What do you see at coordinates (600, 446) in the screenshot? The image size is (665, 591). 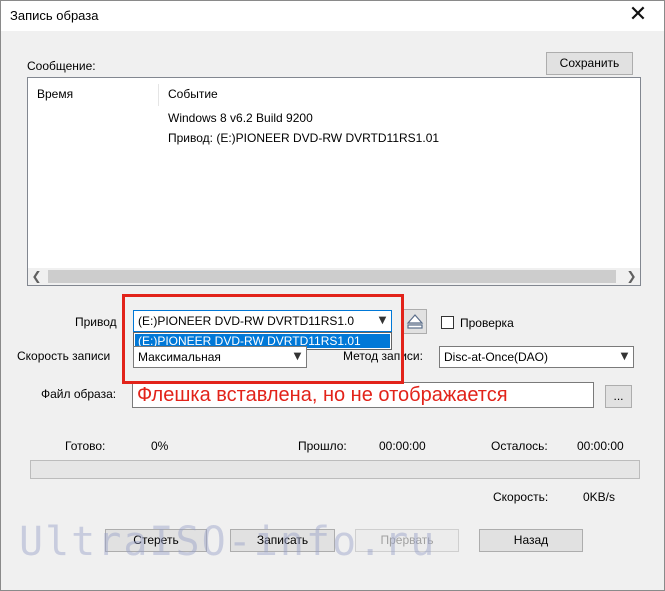 I see `remaining-value: 00:00:00` at bounding box center [600, 446].